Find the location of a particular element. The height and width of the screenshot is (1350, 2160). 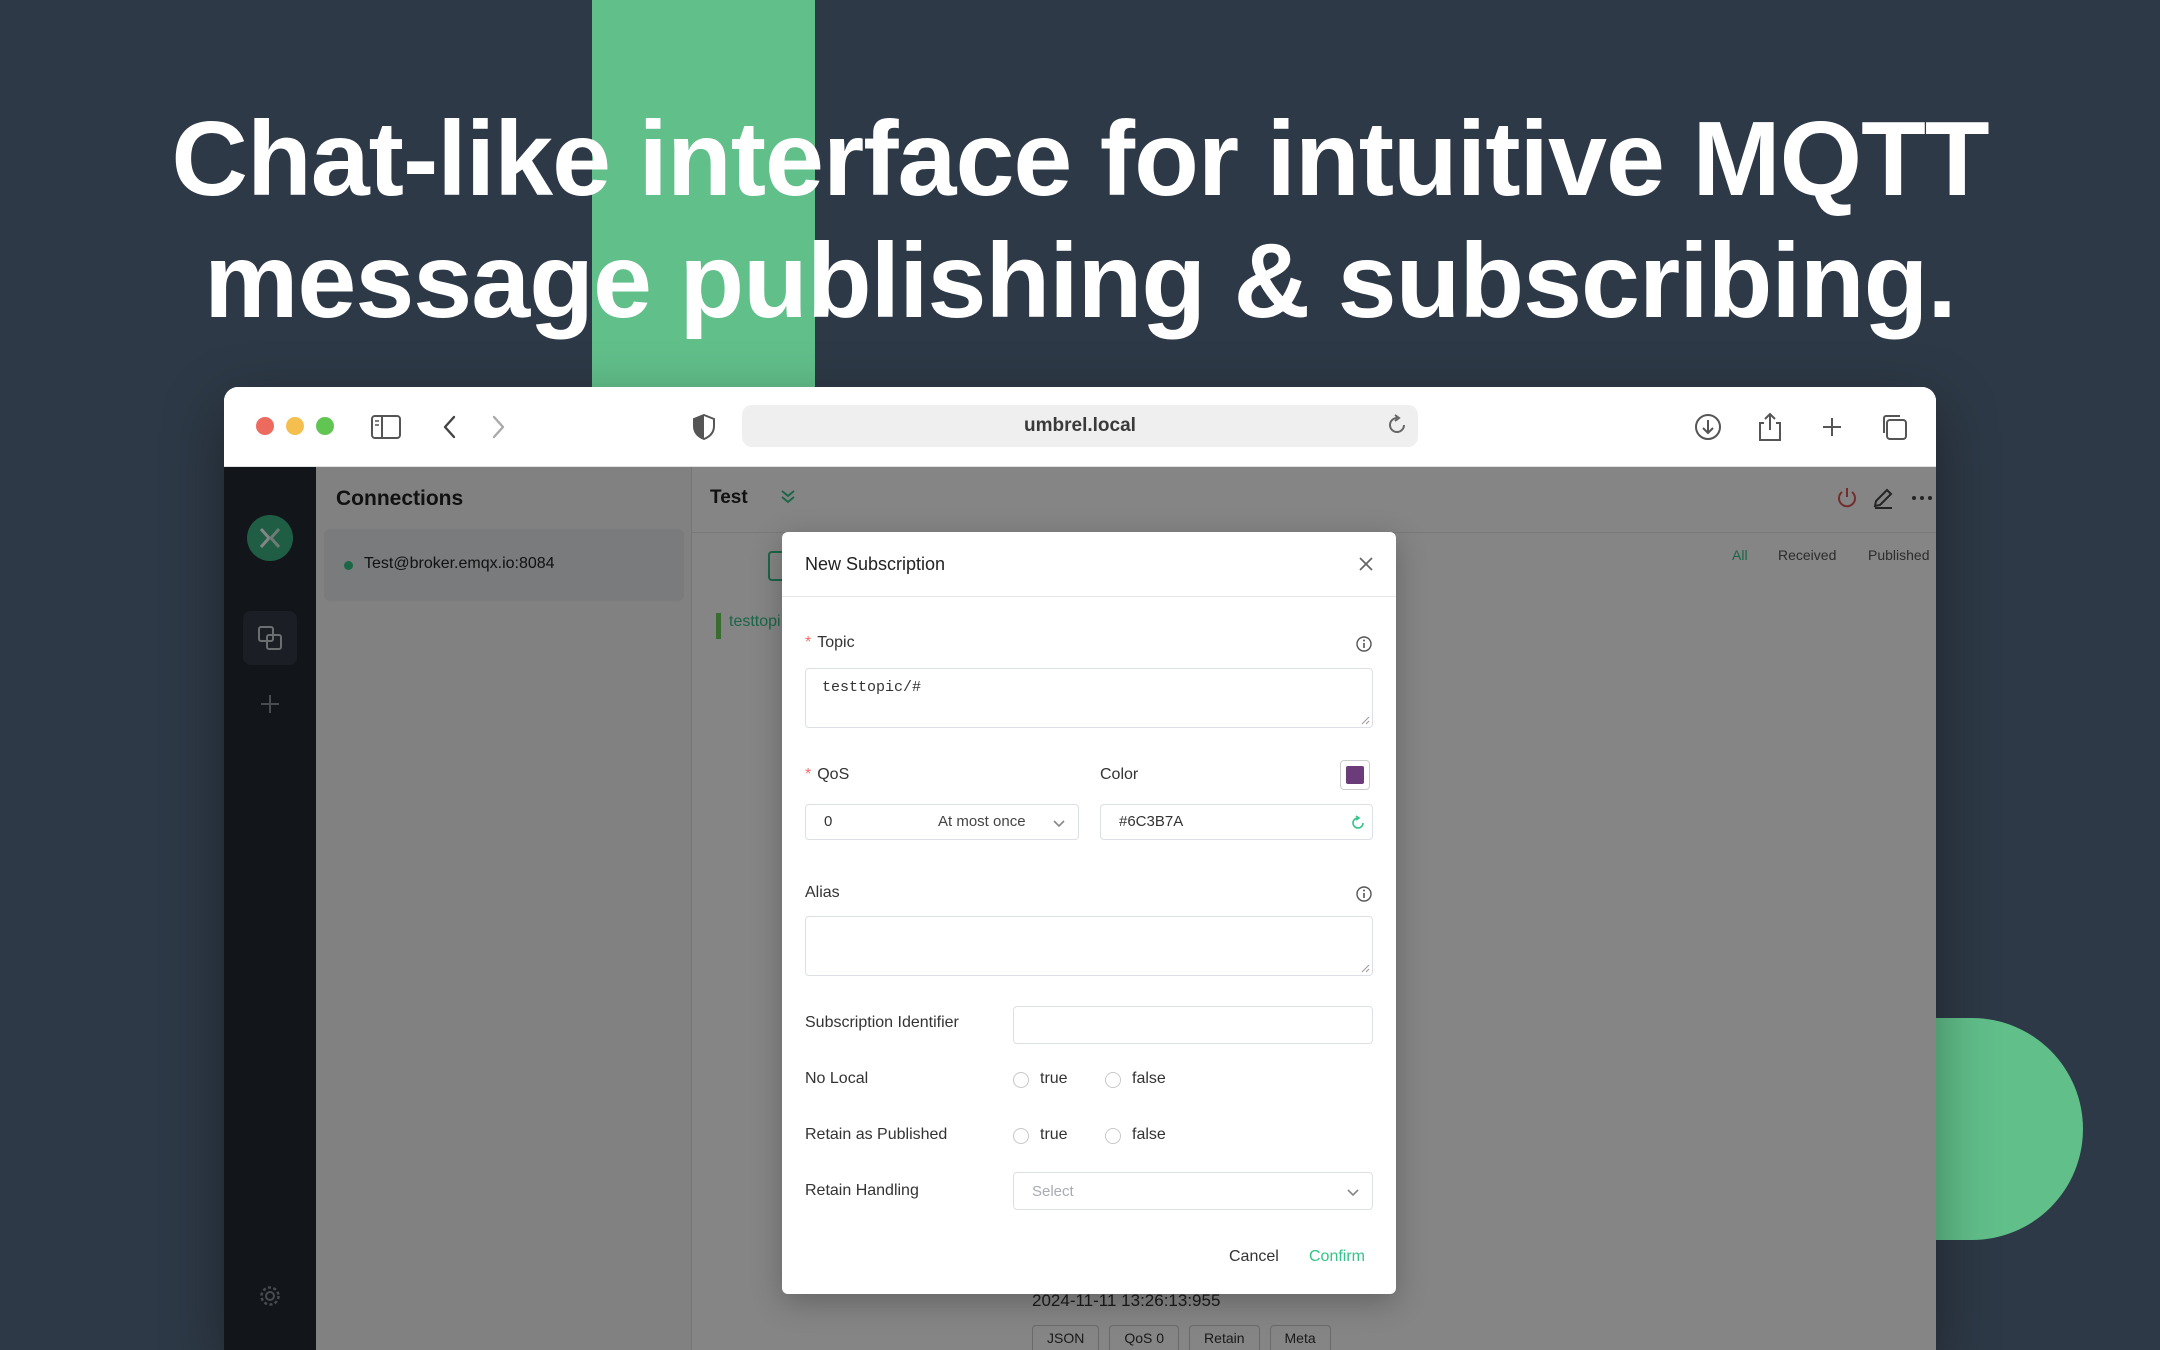

minimize-window-button is located at coordinates (295, 426).